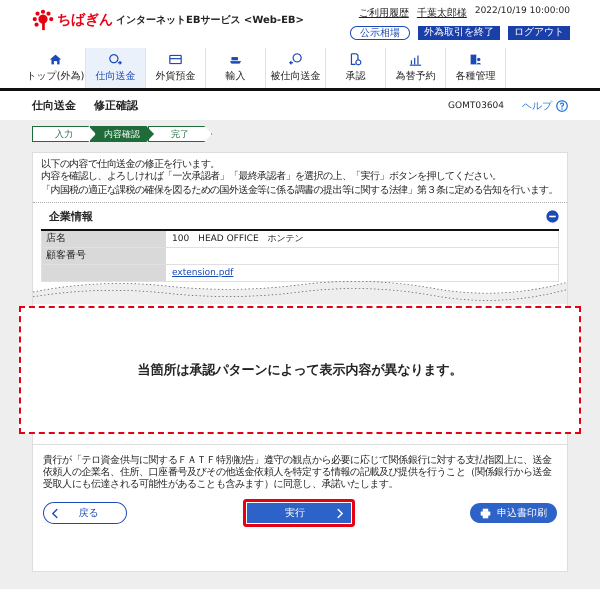 The width and height of the screenshot is (600, 589). What do you see at coordinates (513, 513) in the screenshot?
I see `print-button: 申込書印刷` at bounding box center [513, 513].